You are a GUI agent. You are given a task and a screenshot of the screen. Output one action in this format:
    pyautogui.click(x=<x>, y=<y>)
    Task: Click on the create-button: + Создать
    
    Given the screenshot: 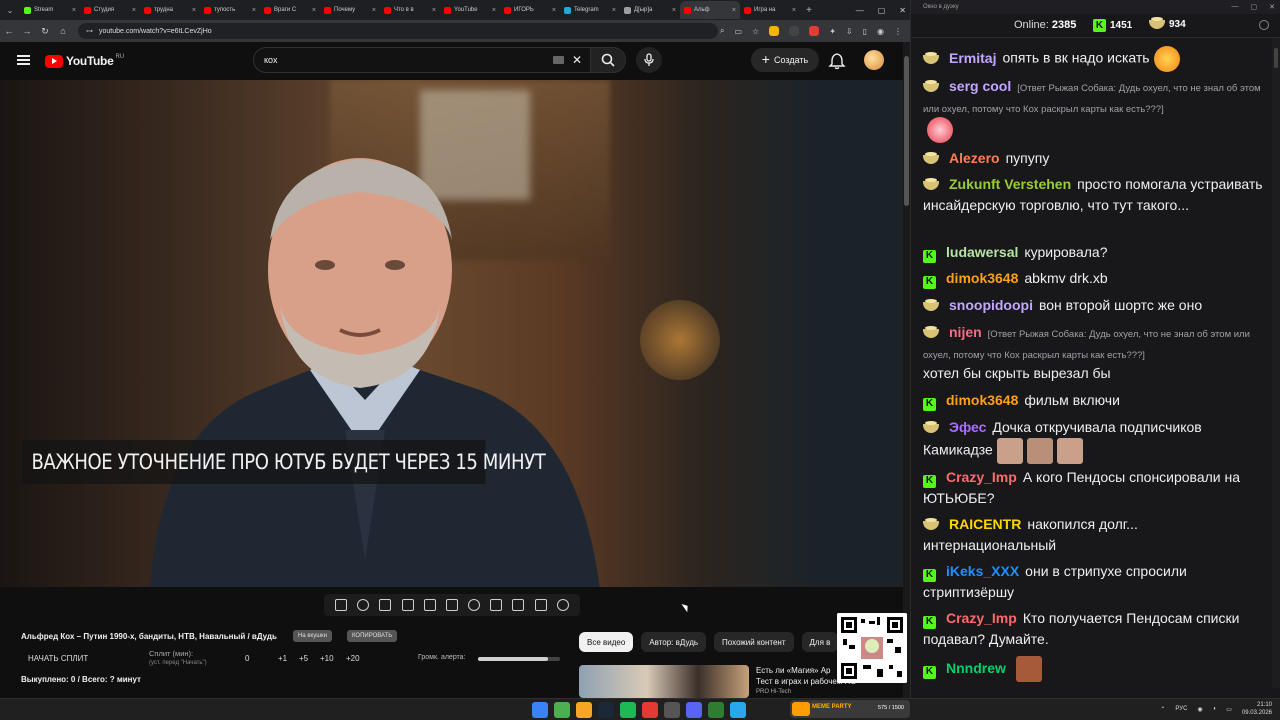 What is the action you would take?
    pyautogui.click(x=785, y=60)
    